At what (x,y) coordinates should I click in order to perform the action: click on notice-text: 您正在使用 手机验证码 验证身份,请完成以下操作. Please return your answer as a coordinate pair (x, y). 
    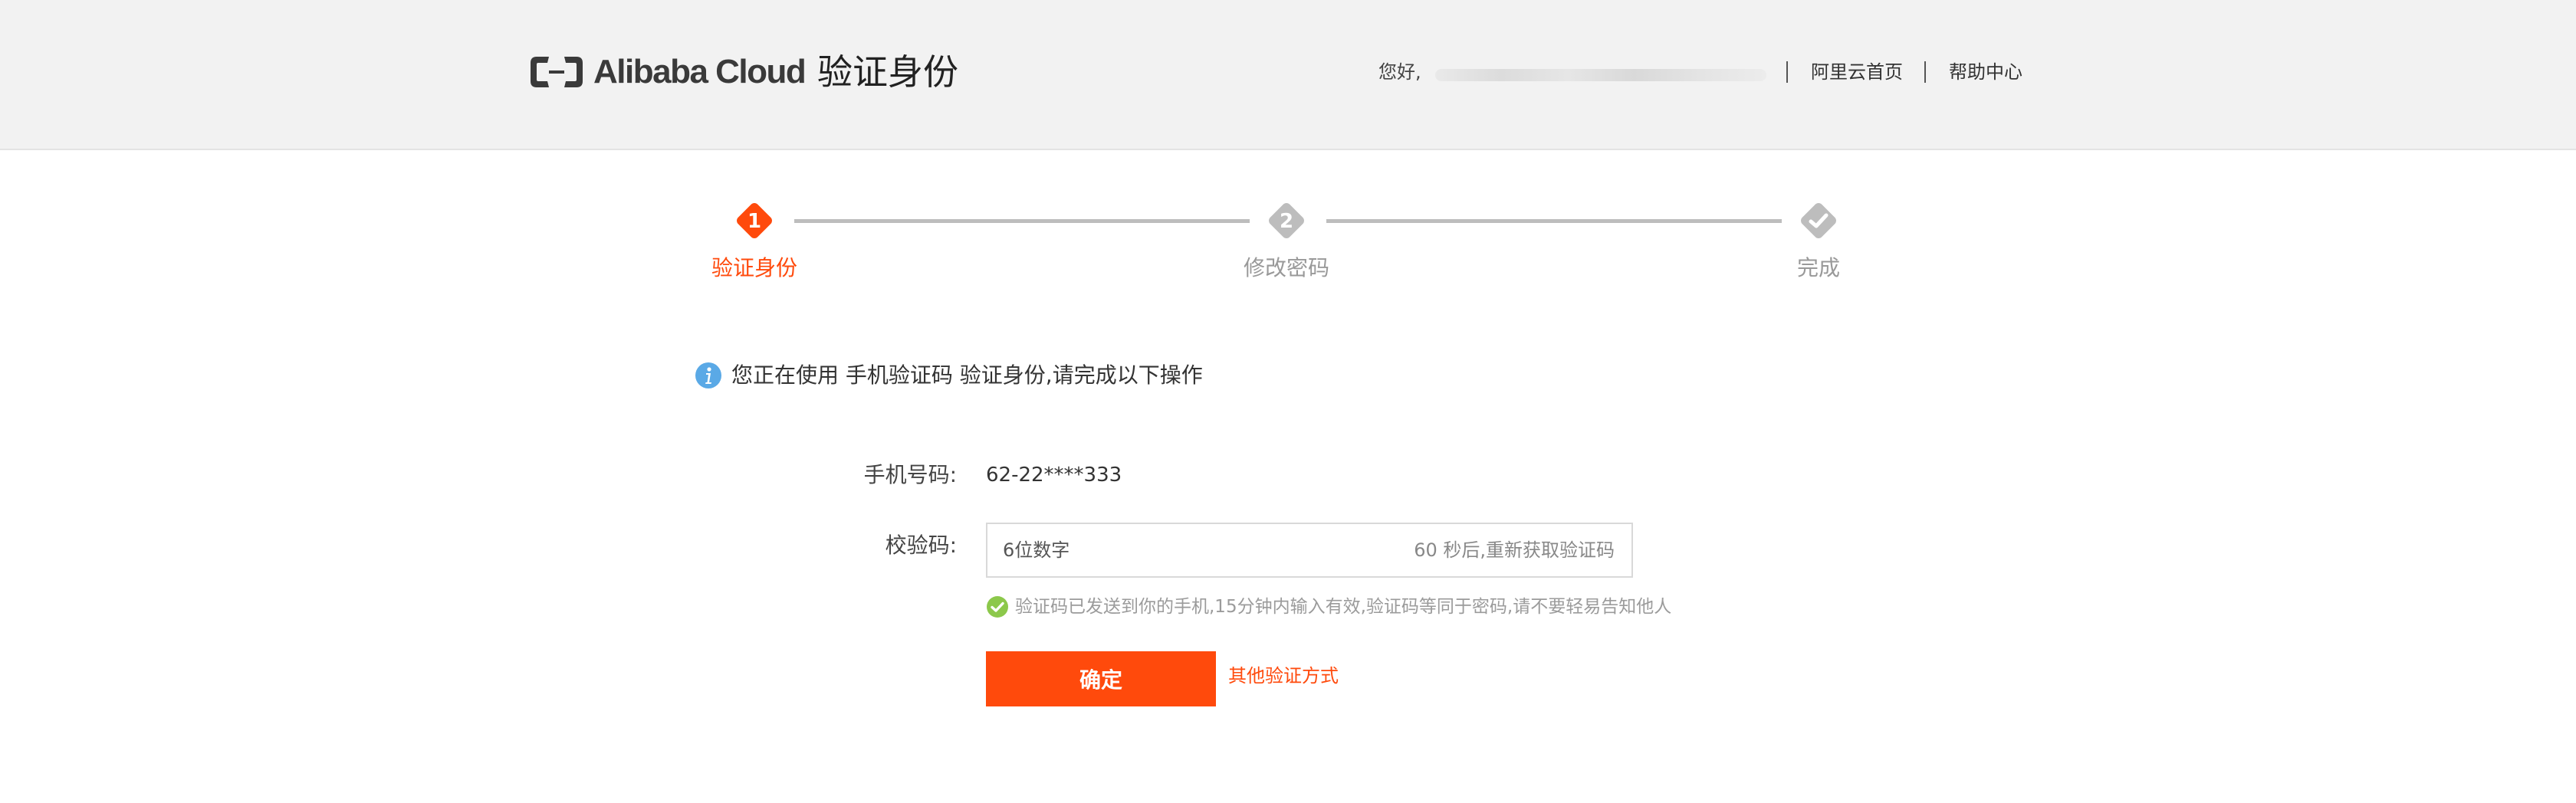
    Looking at the image, I should click on (967, 375).